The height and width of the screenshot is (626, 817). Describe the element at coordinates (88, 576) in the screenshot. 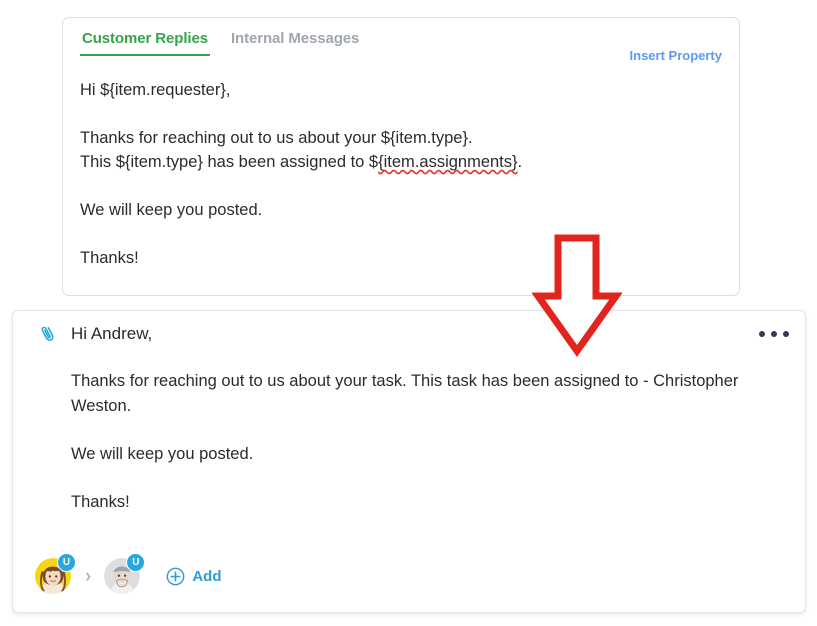

I see `assignee-chevron-icon: ›` at that location.